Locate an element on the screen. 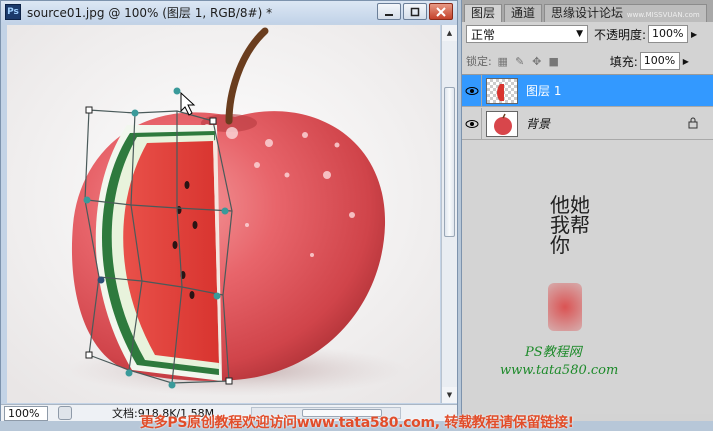  vertical-scrollbar: ▲ ▼ is located at coordinates (449, 214).